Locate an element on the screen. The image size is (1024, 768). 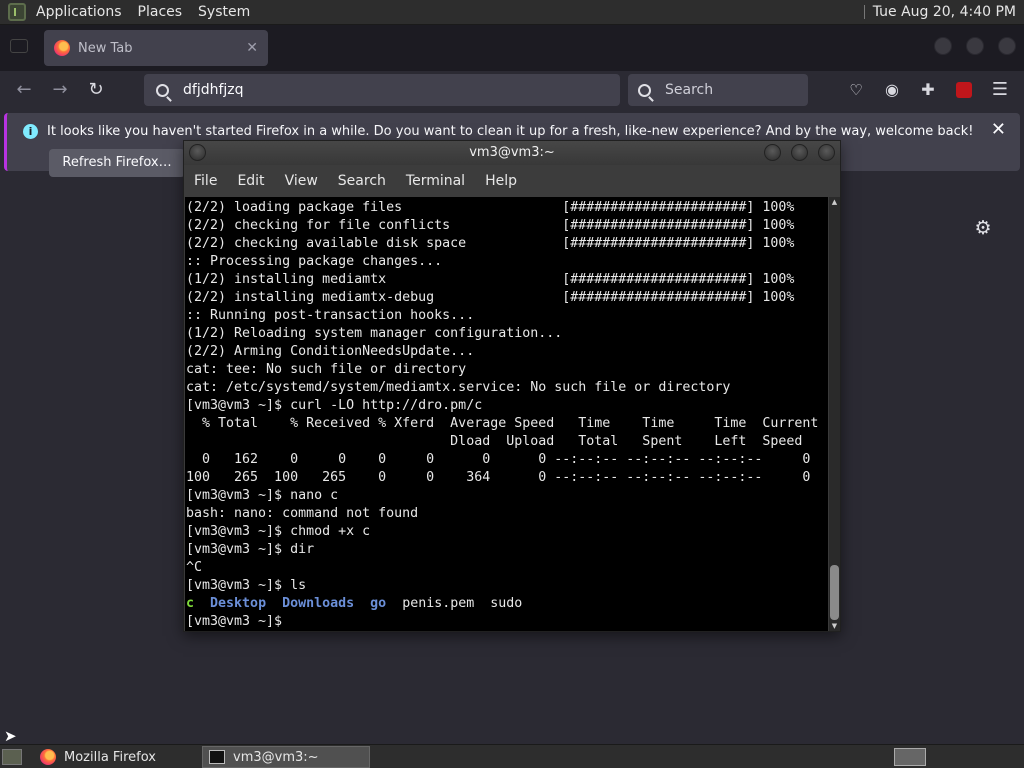
ublock-icon is located at coordinates (964, 90).